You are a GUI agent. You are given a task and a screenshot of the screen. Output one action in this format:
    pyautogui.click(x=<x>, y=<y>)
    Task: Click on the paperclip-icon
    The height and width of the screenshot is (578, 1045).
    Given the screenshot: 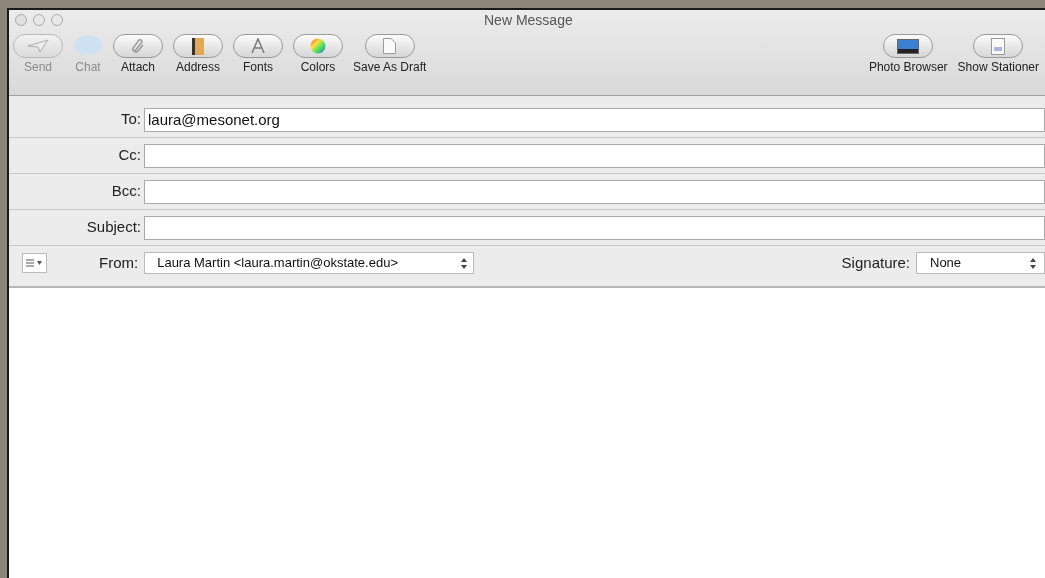 What is the action you would take?
    pyautogui.click(x=138, y=46)
    